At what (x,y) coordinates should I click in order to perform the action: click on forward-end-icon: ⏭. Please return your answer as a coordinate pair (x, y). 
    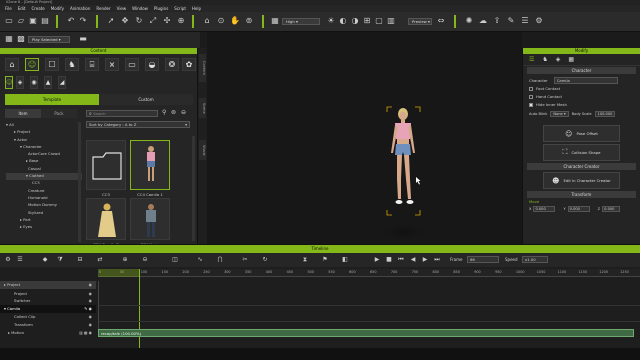
    Looking at the image, I should click on (437, 260).